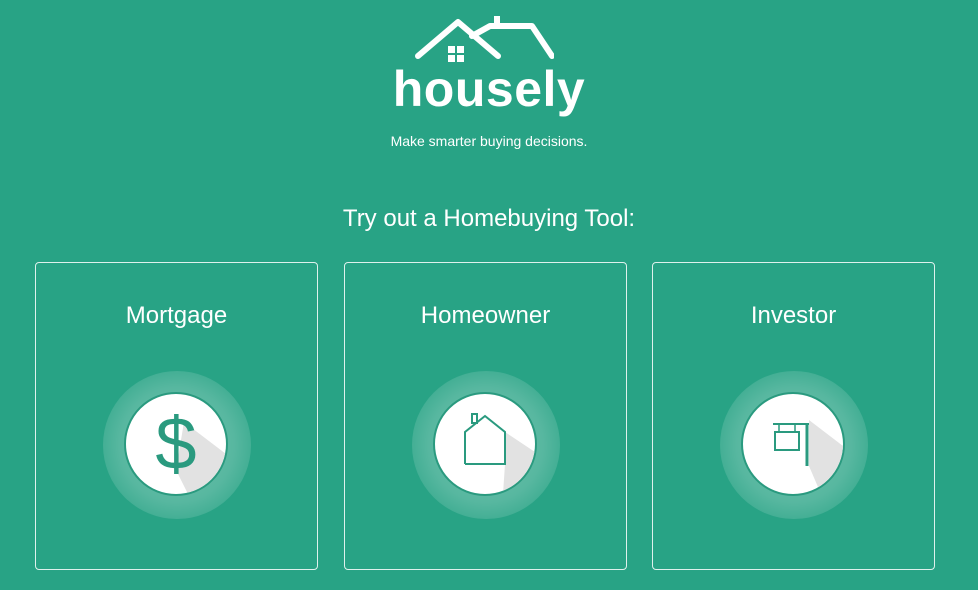  What do you see at coordinates (489, 141) in the screenshot?
I see `tagline: Make smarter buying decisions.` at bounding box center [489, 141].